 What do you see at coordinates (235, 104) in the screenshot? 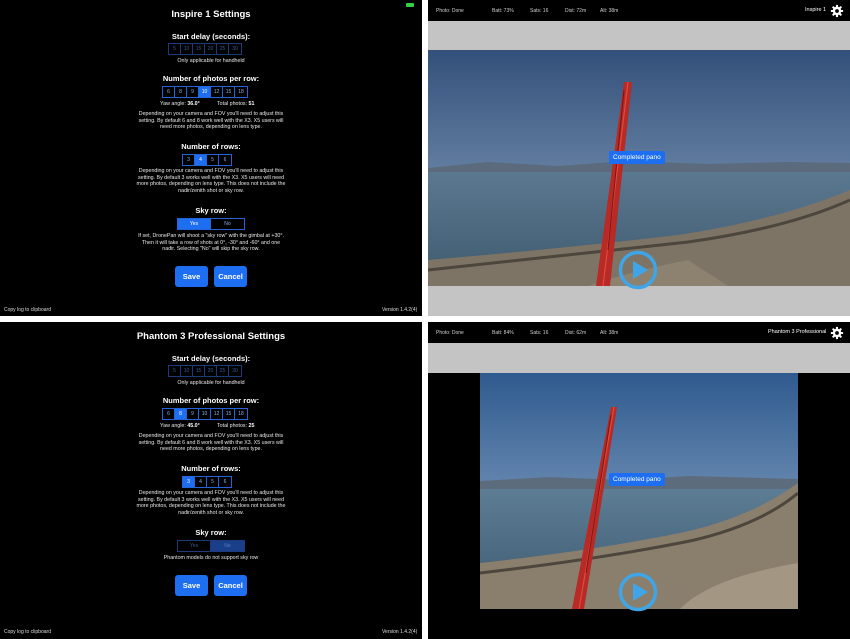
I see `total-photos: Total photos: 51` at bounding box center [235, 104].